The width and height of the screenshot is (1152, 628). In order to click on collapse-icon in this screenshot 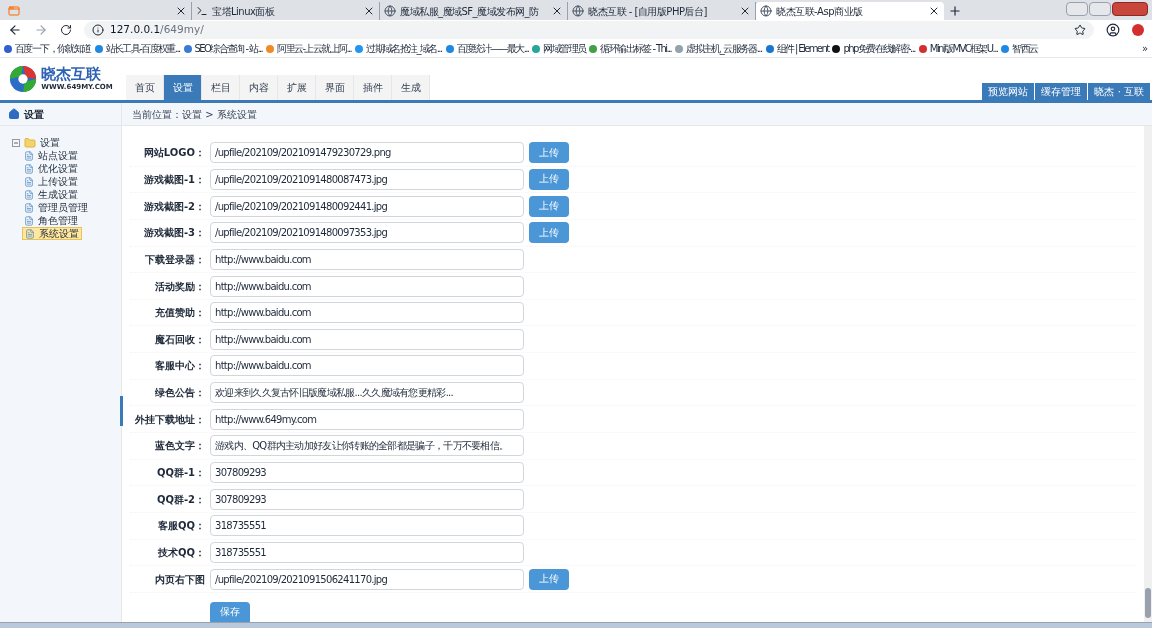, I will do `click(16, 142)`.